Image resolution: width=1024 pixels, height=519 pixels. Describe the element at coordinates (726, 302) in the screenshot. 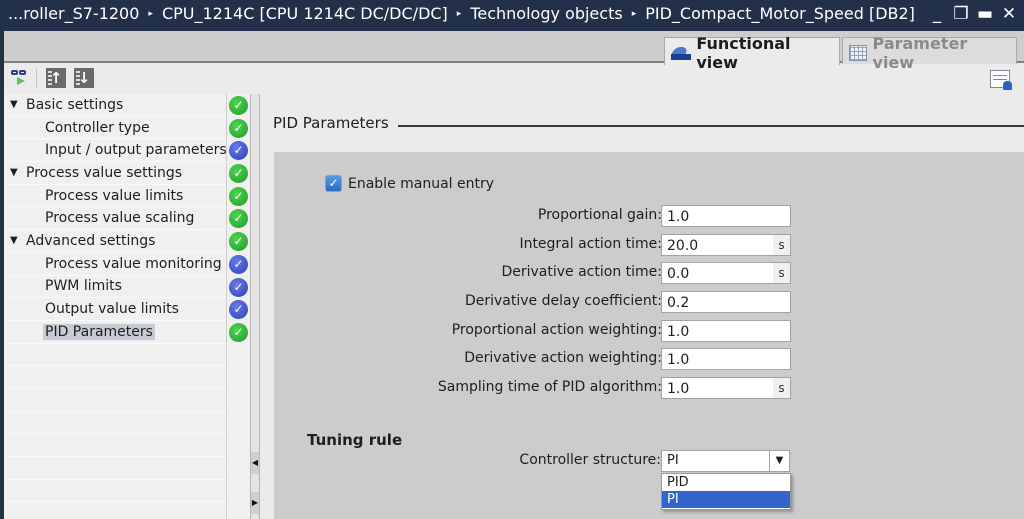

I see `derivative-delay-coefficient-input` at that location.